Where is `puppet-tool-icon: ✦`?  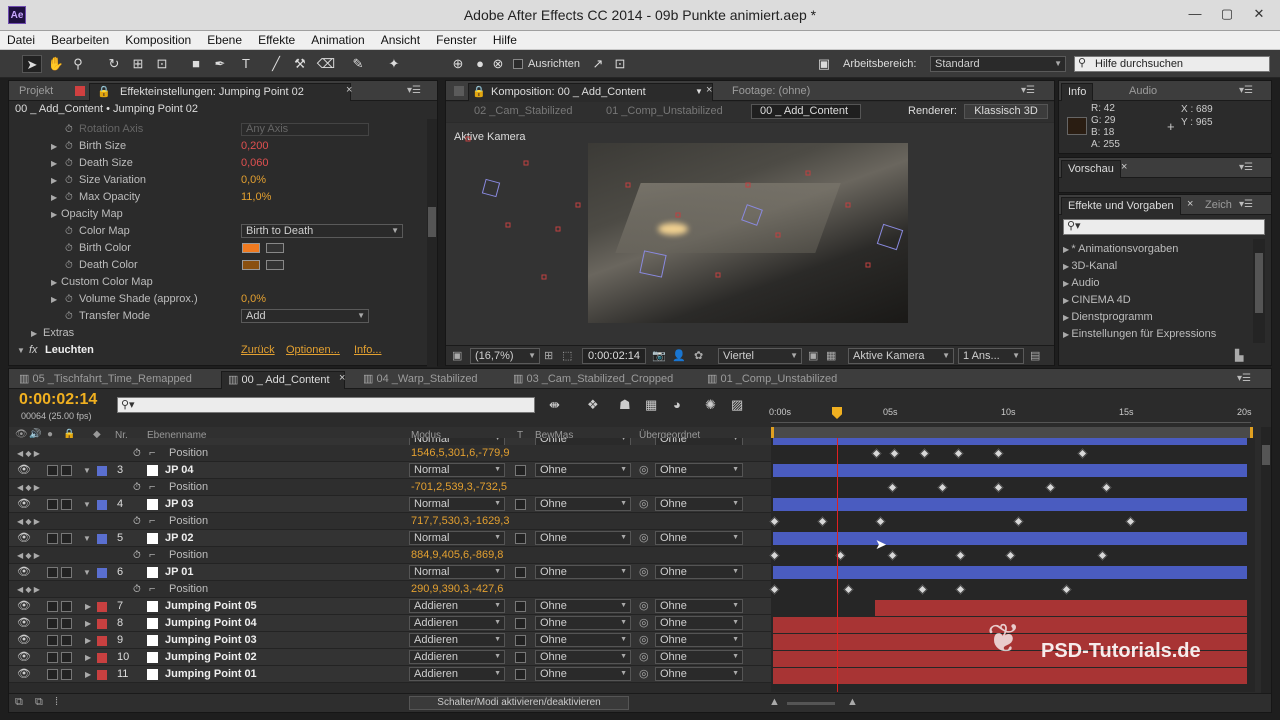 puppet-tool-icon: ✦ is located at coordinates (394, 64).